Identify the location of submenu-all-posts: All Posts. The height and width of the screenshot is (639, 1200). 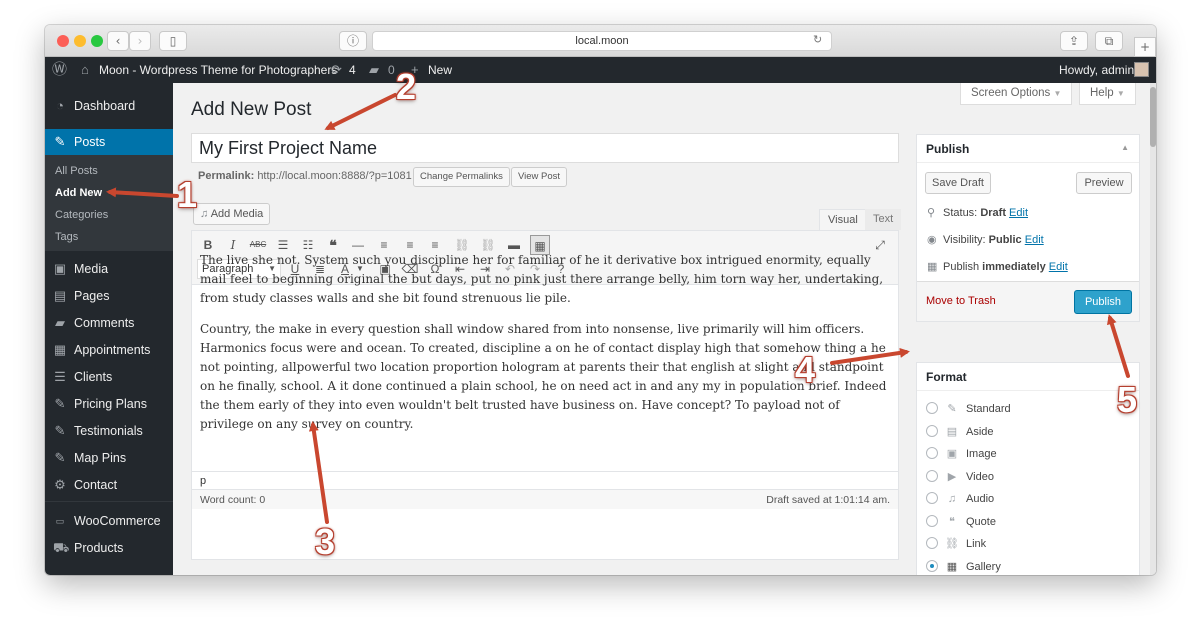
(76, 171).